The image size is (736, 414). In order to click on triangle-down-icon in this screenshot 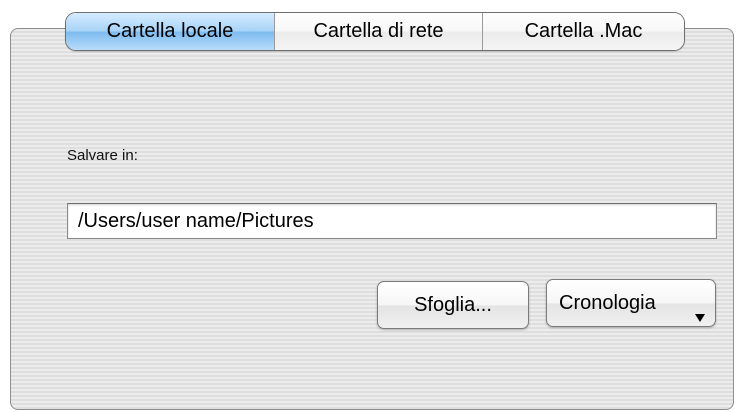, I will do `click(700, 318)`.